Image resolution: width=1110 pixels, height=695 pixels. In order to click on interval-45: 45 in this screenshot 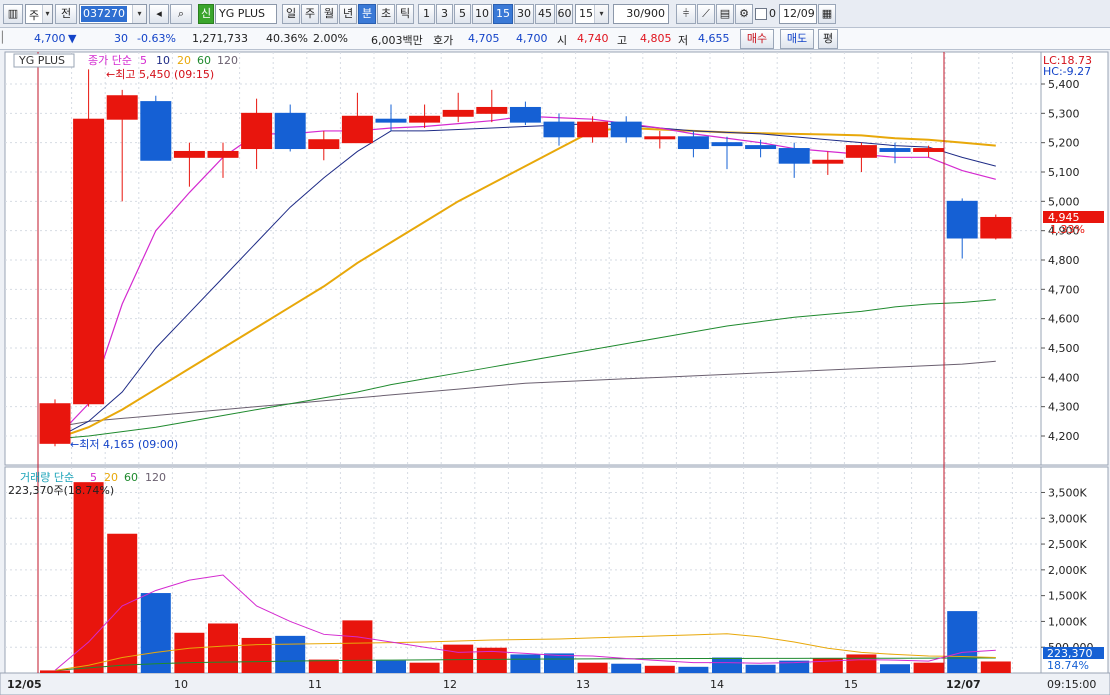, I will do `click(545, 14)`.